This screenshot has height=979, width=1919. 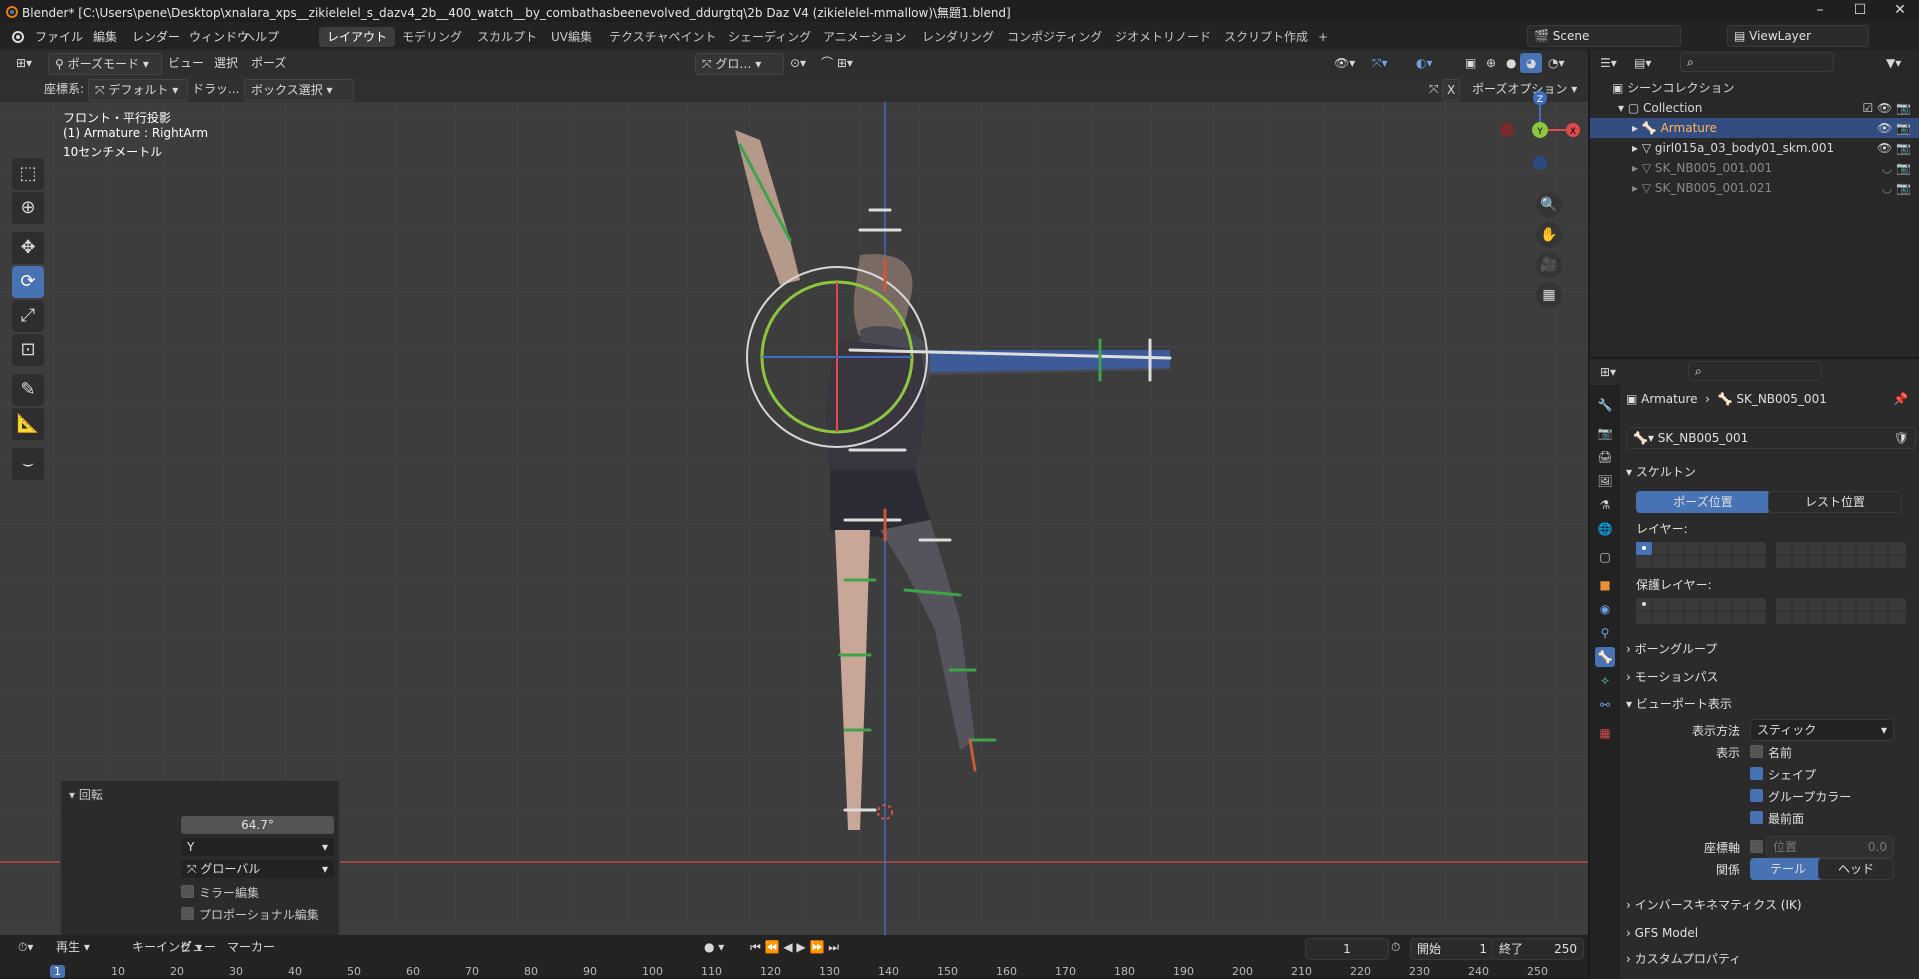 What do you see at coordinates (837, 357) in the screenshot?
I see `rotate-gizmo` at bounding box center [837, 357].